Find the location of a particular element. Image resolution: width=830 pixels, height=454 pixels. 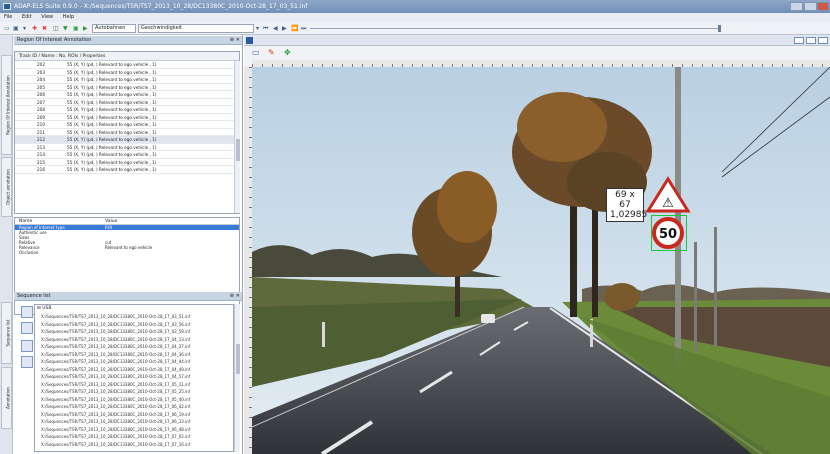

frame-slider is located at coordinates (515, 28).